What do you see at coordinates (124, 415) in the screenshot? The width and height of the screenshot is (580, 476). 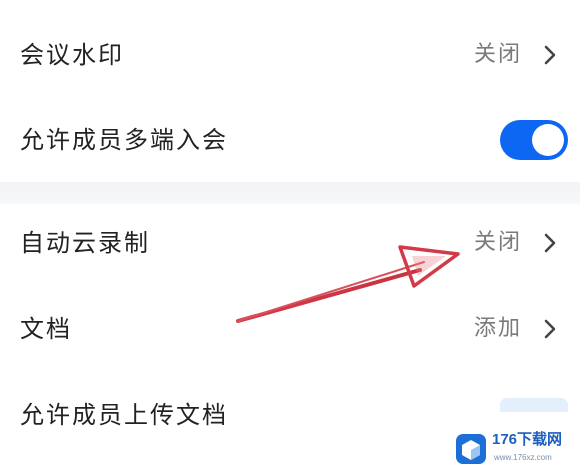 I see `setting-label: 允许成员上传文档` at bounding box center [124, 415].